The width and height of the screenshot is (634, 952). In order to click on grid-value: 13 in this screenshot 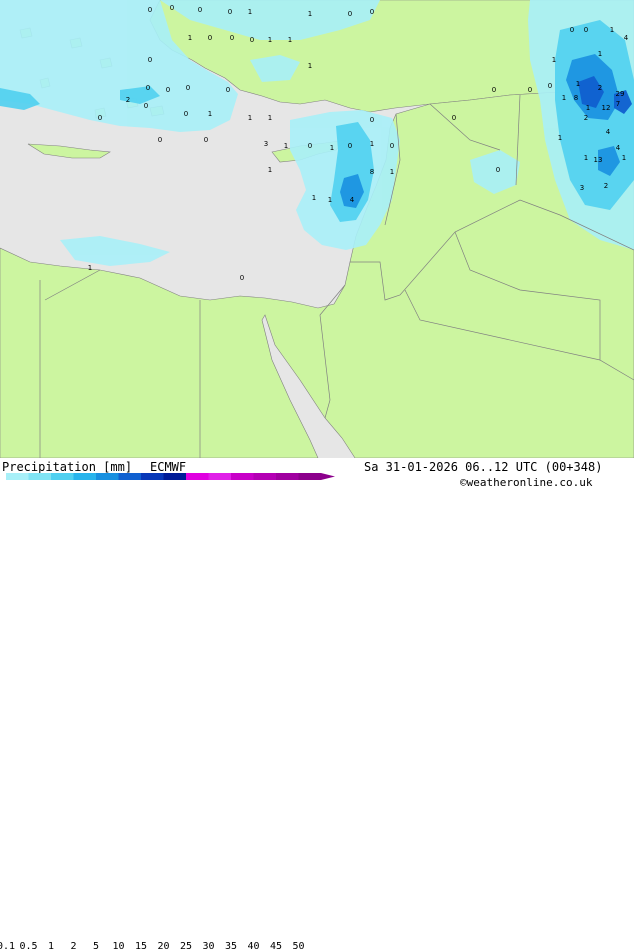, I will do `click(598, 160)`.